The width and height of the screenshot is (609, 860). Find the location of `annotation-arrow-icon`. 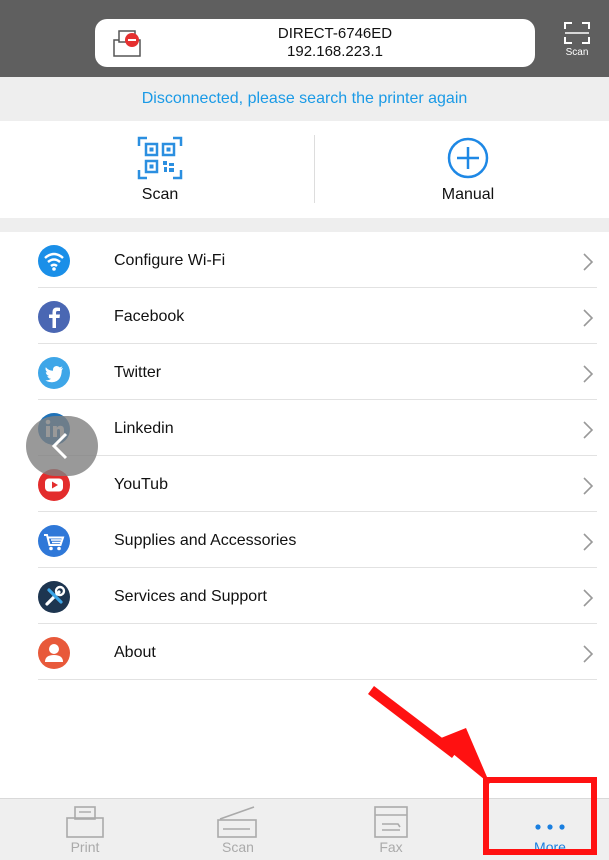

annotation-arrow-icon is located at coordinates (429, 735).